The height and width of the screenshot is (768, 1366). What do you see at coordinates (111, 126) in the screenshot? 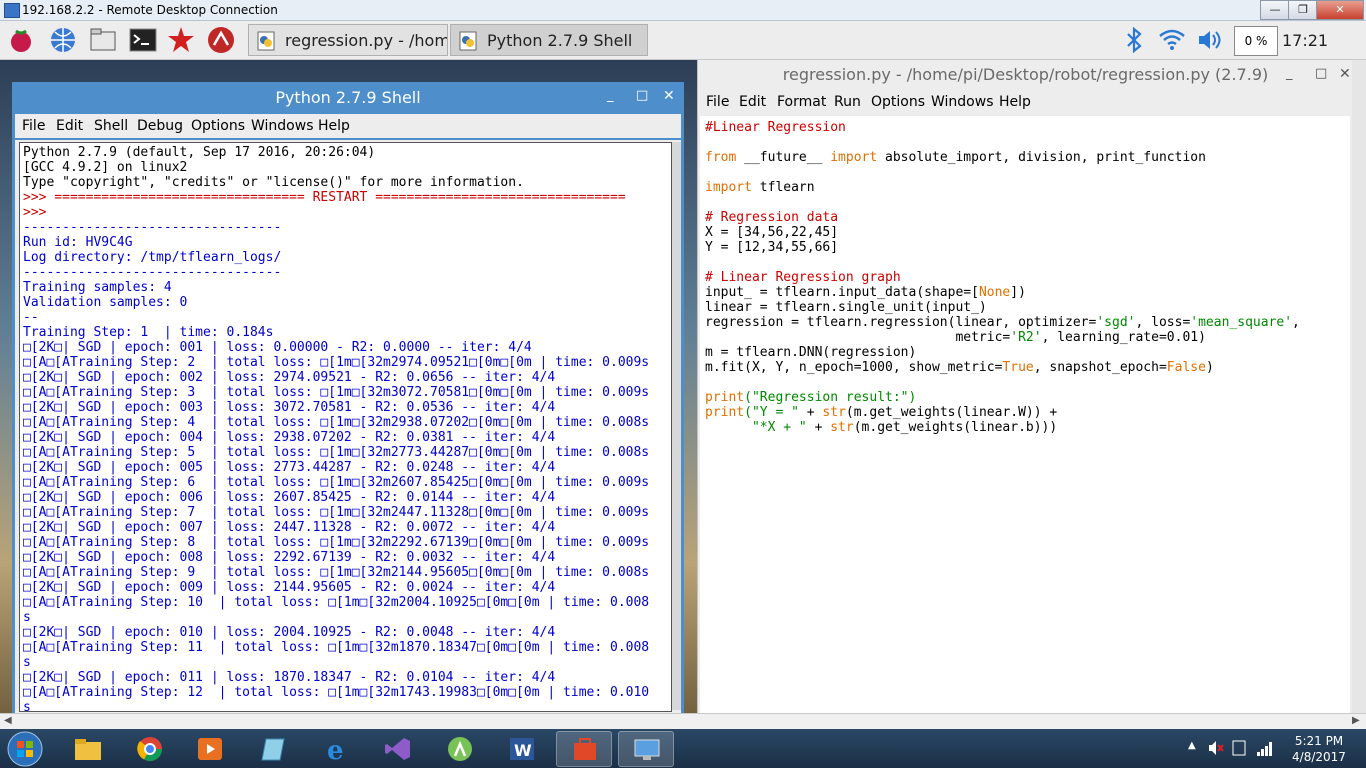
I see `shell-menu-shell: Shell` at bounding box center [111, 126].